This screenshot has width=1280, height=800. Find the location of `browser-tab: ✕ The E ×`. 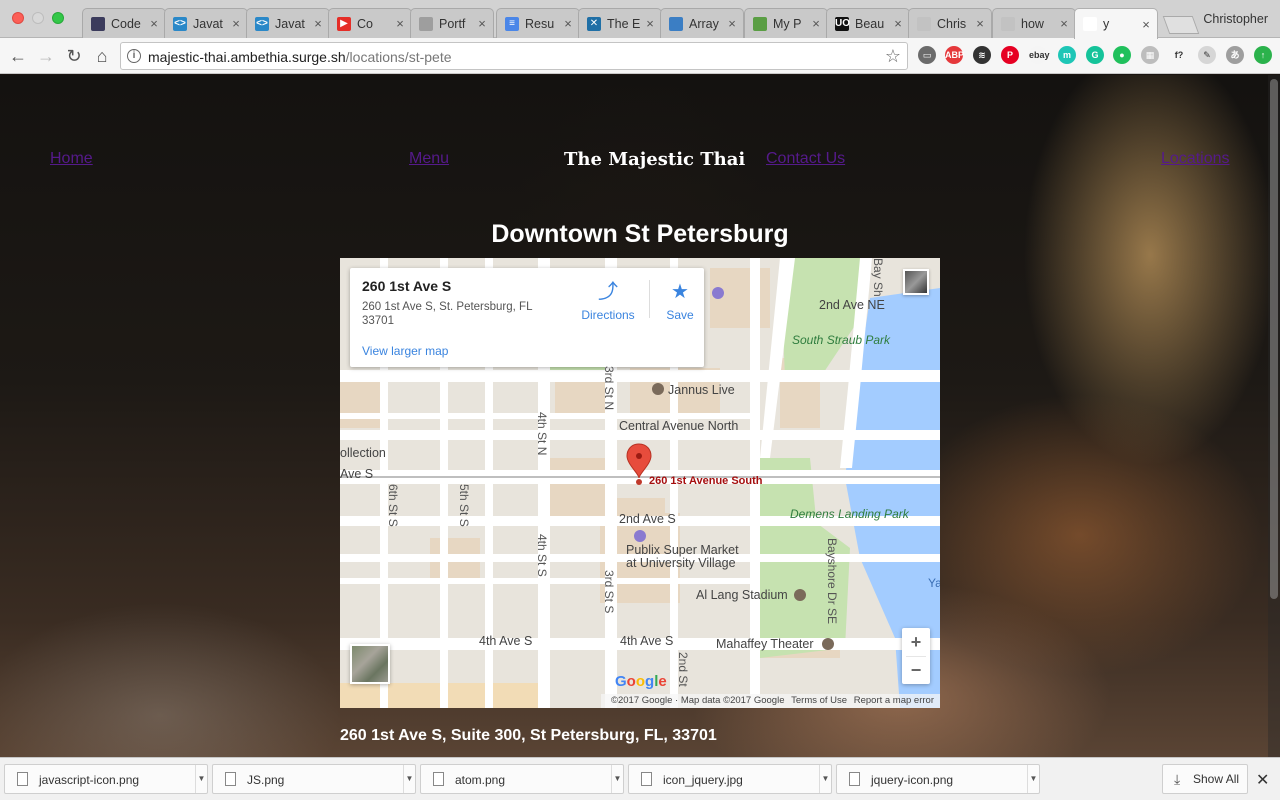

browser-tab: ✕ The E × is located at coordinates (620, 23).